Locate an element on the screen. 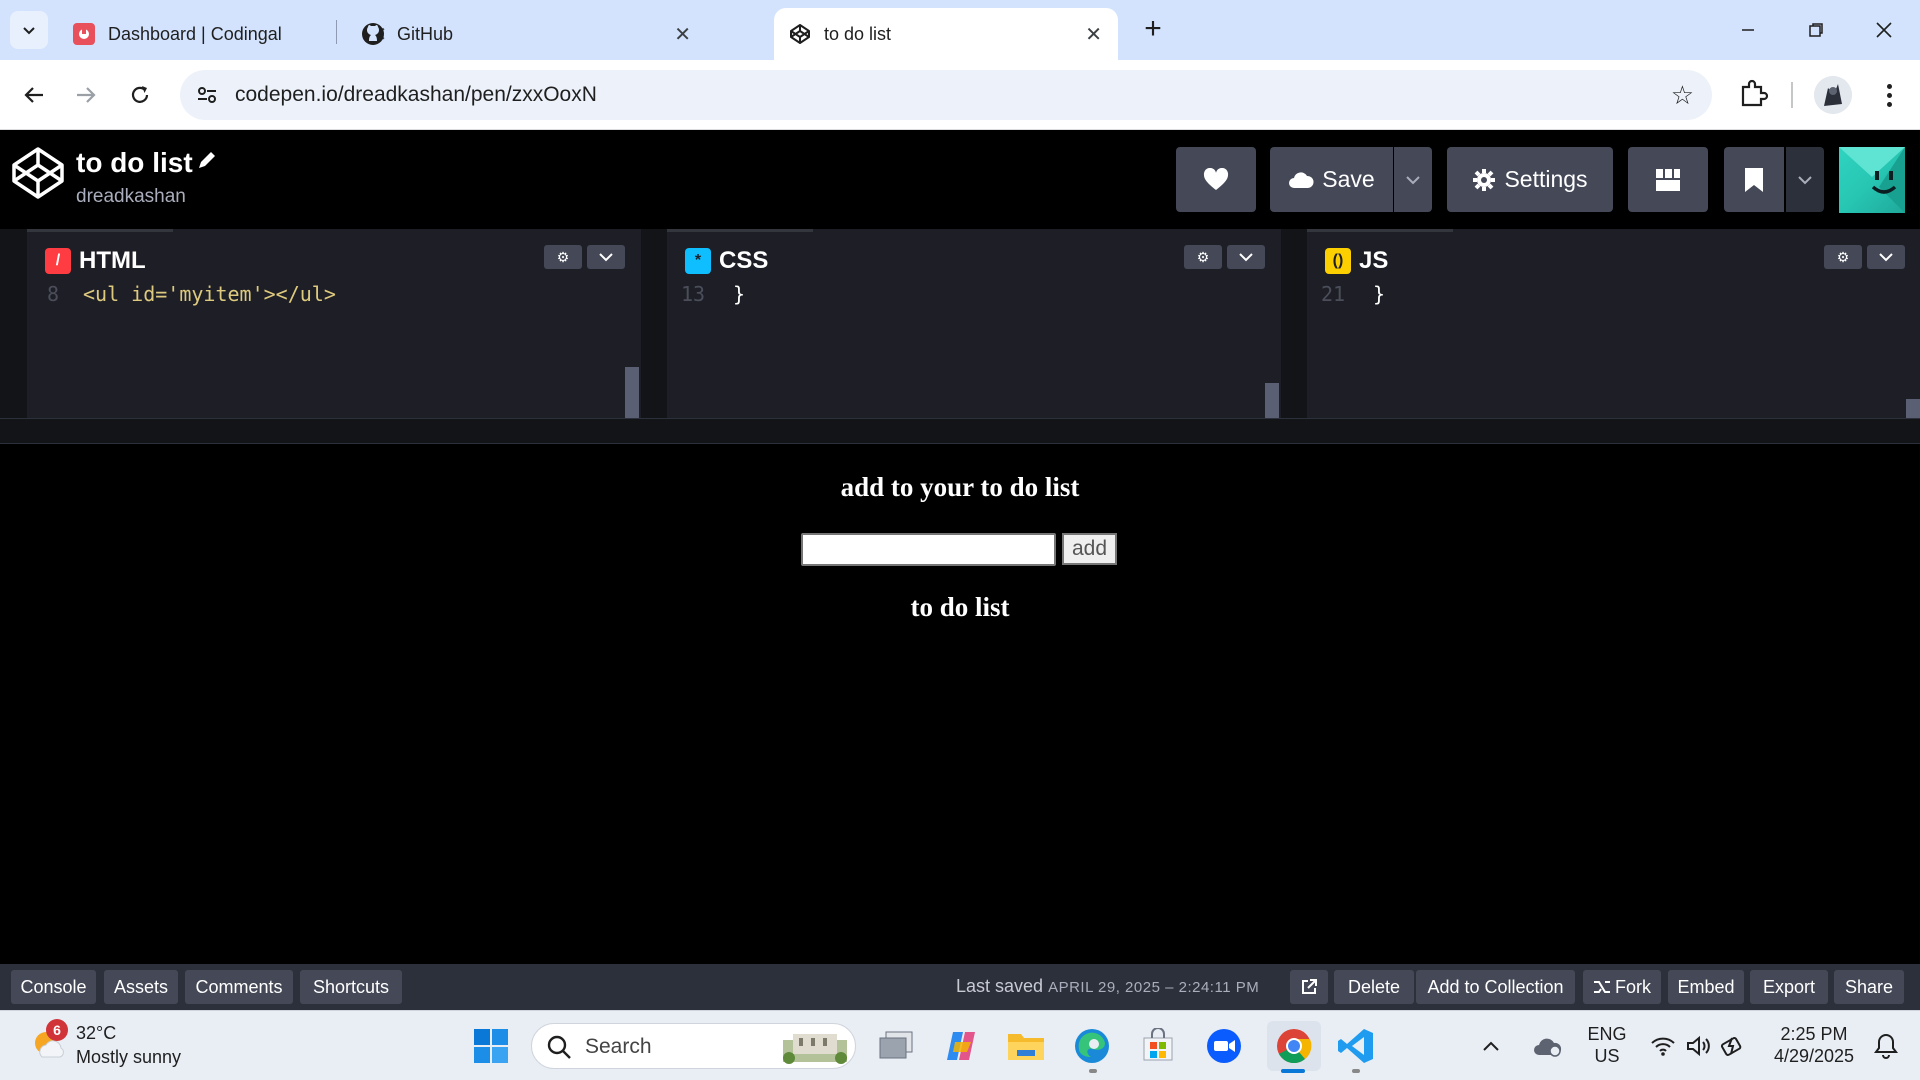 This screenshot has height=1080, width=1920. language-indicator: ENG US is located at coordinates (1607, 1045).